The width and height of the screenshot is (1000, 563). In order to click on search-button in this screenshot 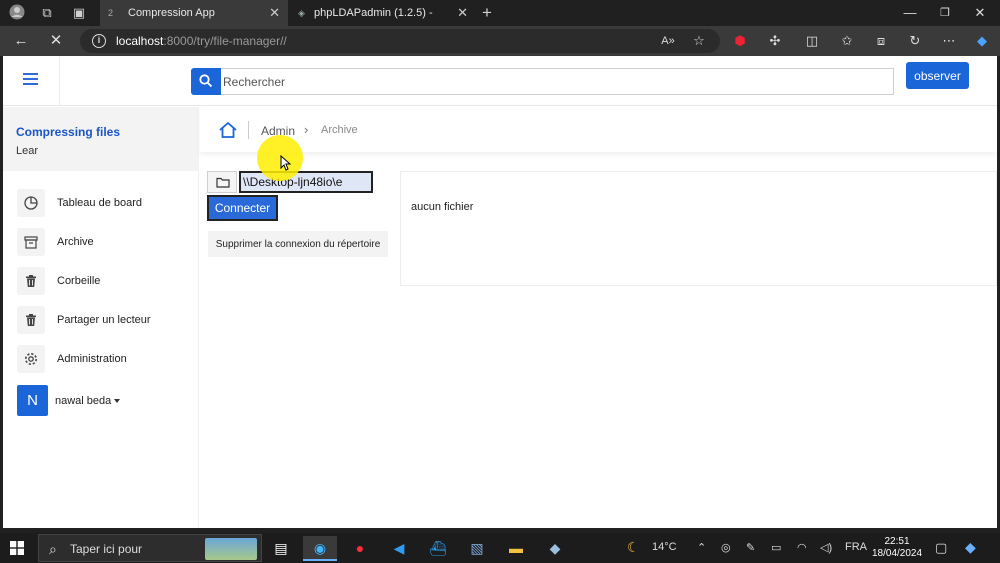, I will do `click(206, 81)`.